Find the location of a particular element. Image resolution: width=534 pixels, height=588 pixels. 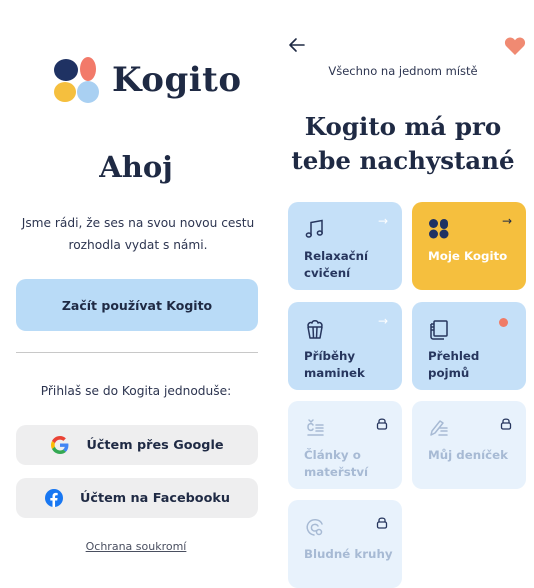

card-relaxation: → Relaxační cvičení is located at coordinates (345, 246).